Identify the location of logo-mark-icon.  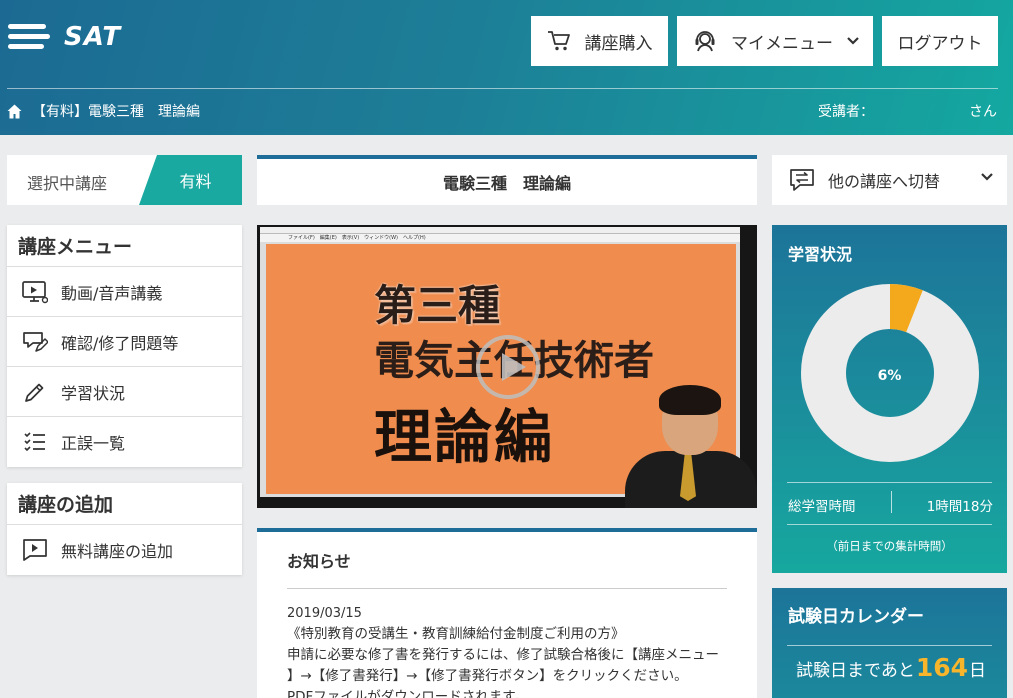
(29, 37).